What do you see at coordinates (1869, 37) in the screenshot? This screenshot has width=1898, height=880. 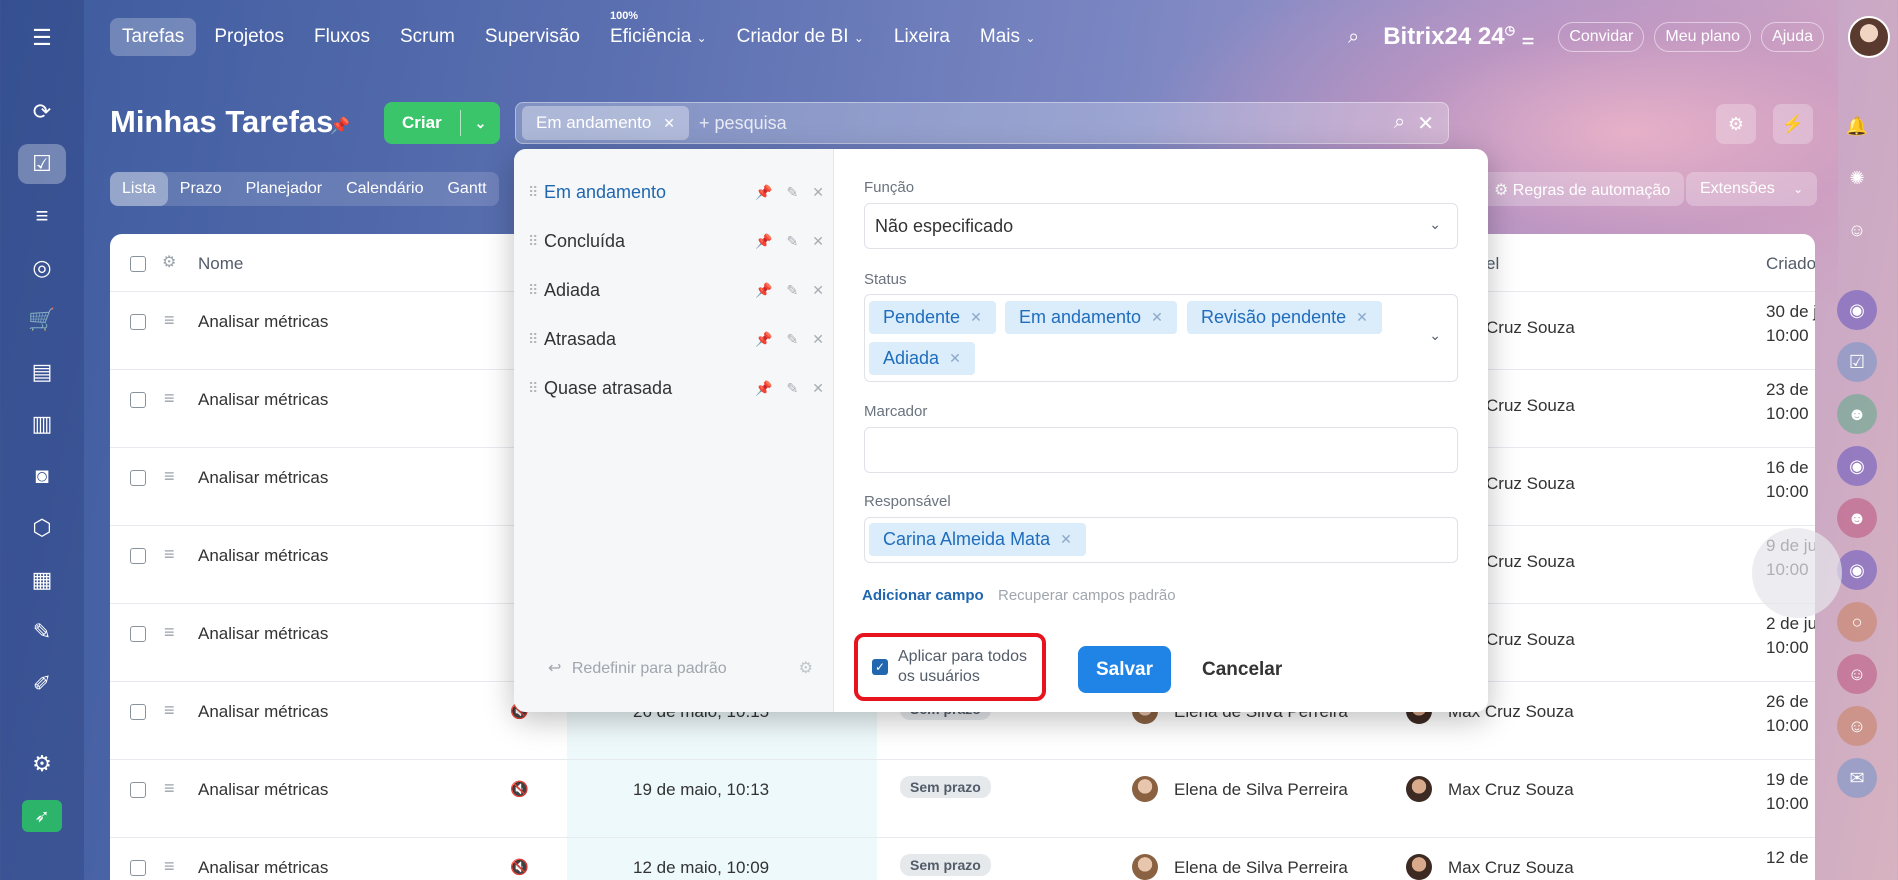 I see `user-avatar` at bounding box center [1869, 37].